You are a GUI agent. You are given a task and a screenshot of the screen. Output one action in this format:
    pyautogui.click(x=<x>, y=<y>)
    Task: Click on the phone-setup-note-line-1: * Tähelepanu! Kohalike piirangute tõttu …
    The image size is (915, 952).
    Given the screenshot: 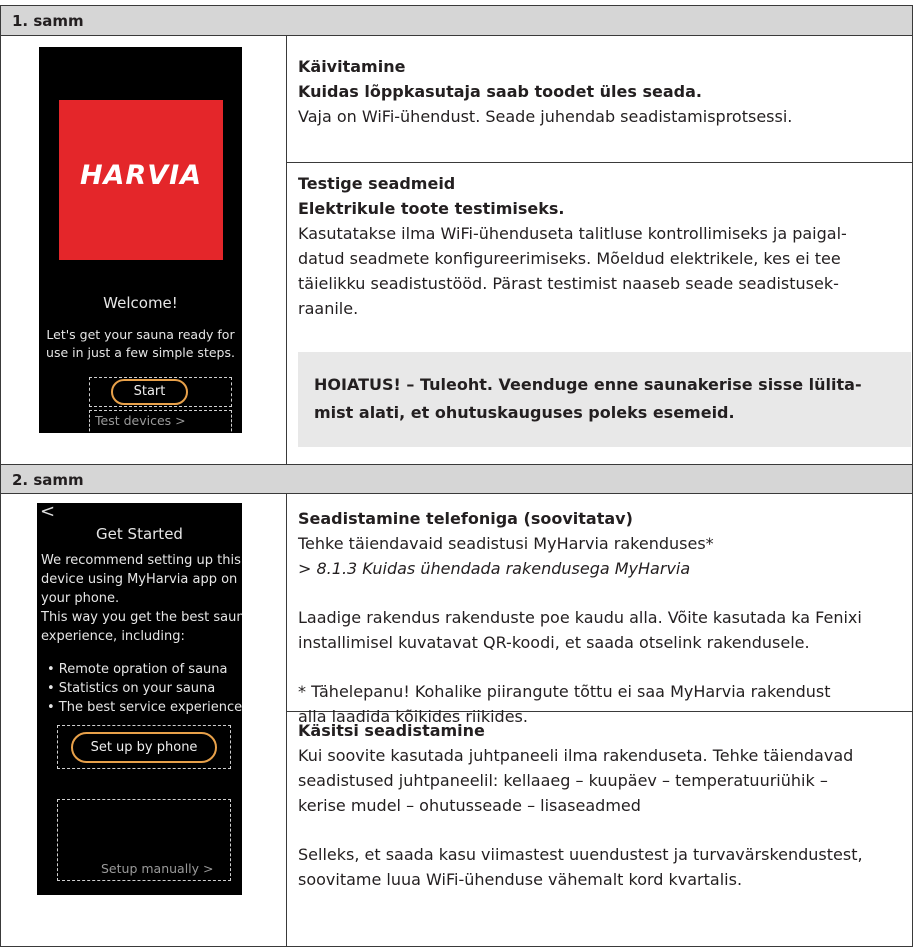 What is the action you would take?
    pyautogui.click(x=564, y=691)
    